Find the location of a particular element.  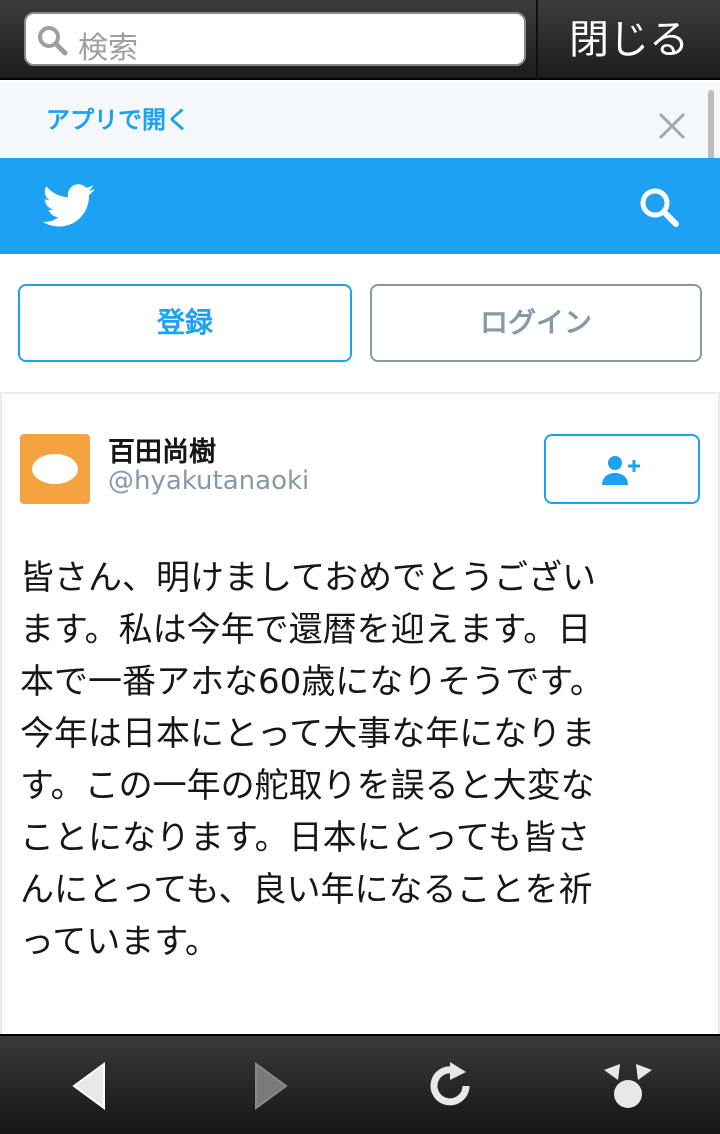

twitter-header is located at coordinates (360, 206).